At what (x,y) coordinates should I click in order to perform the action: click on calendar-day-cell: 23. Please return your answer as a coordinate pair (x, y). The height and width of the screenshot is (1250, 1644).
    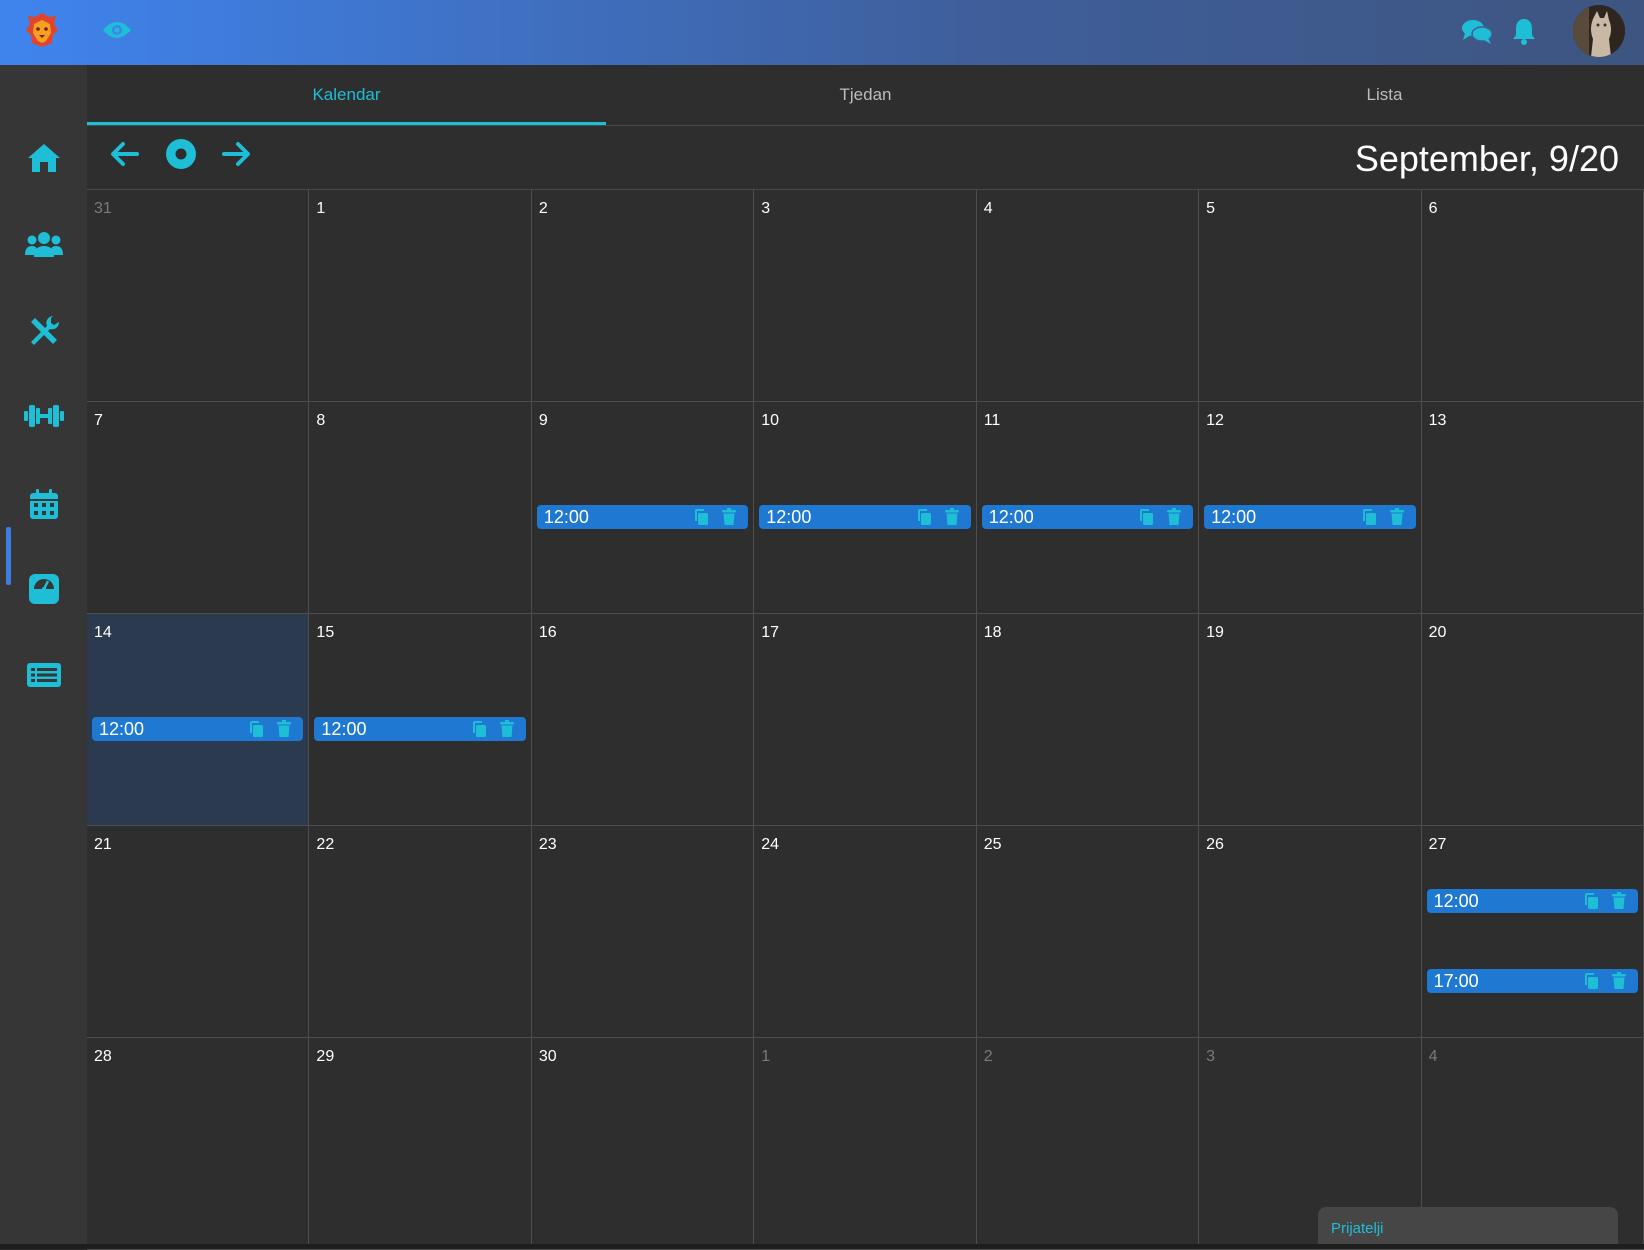
    Looking at the image, I should click on (643, 932).